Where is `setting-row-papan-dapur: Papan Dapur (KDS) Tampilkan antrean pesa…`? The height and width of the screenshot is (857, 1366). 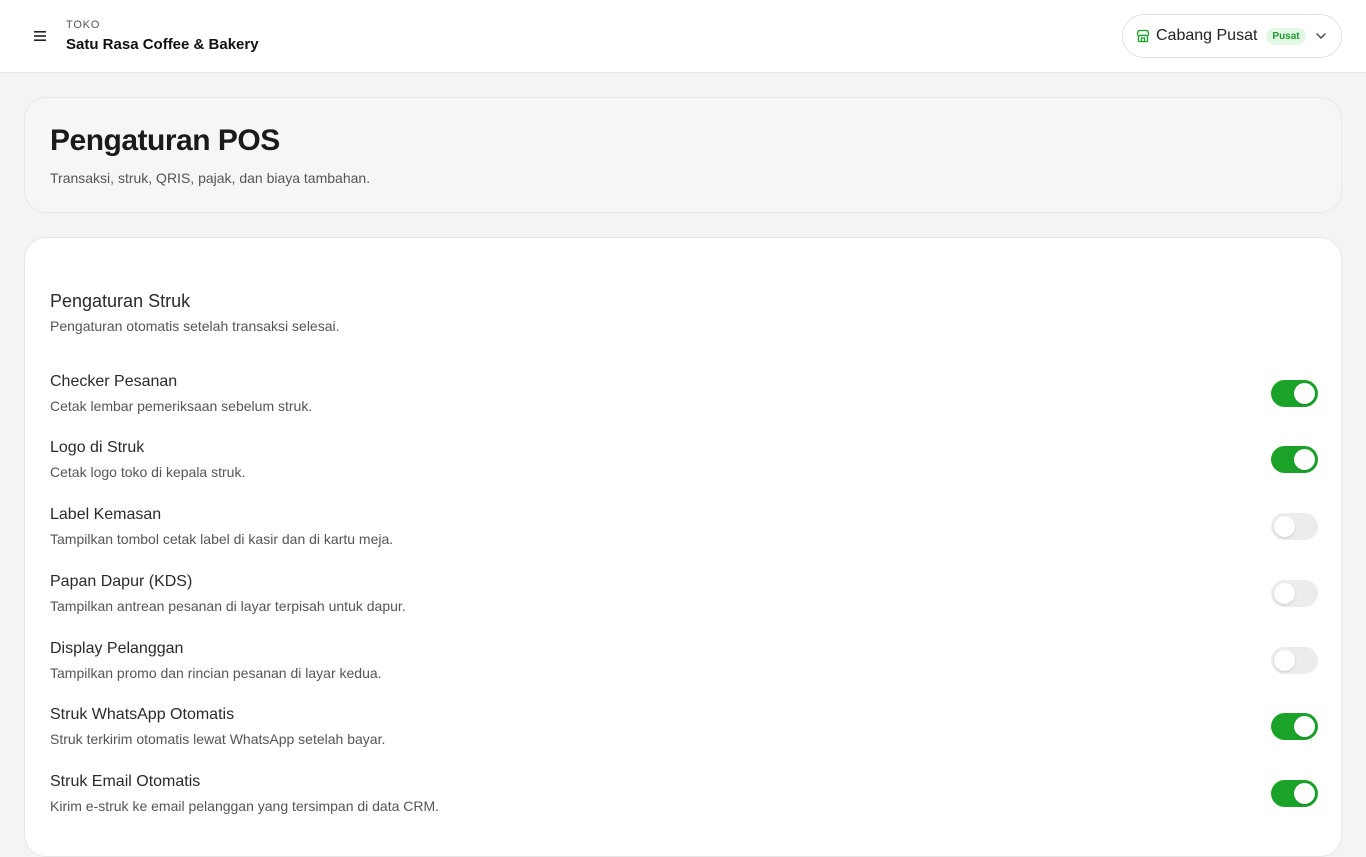
setting-row-papan-dapur: Papan Dapur (KDS) Tampilkan antrean pesa… is located at coordinates (684, 598).